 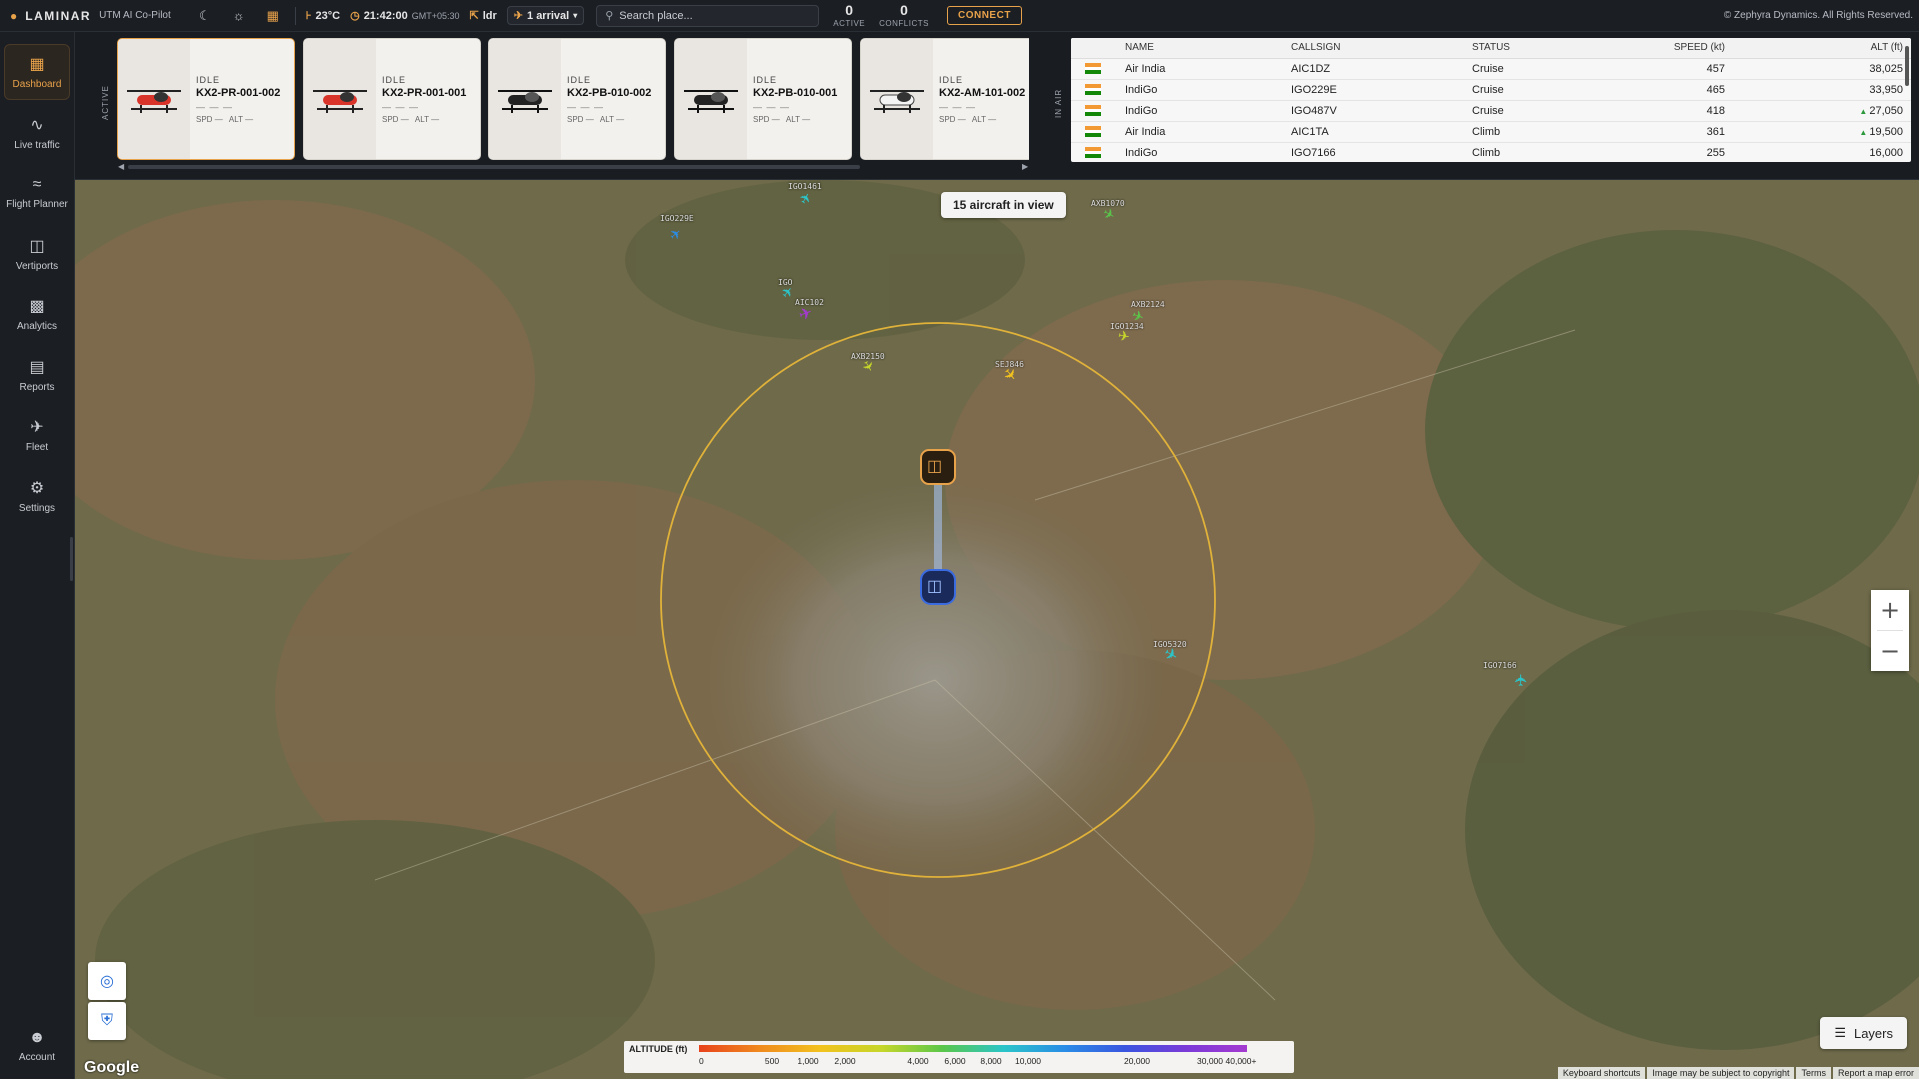 What do you see at coordinates (37, 125) in the screenshot?
I see `activity-icon: ∿` at bounding box center [37, 125].